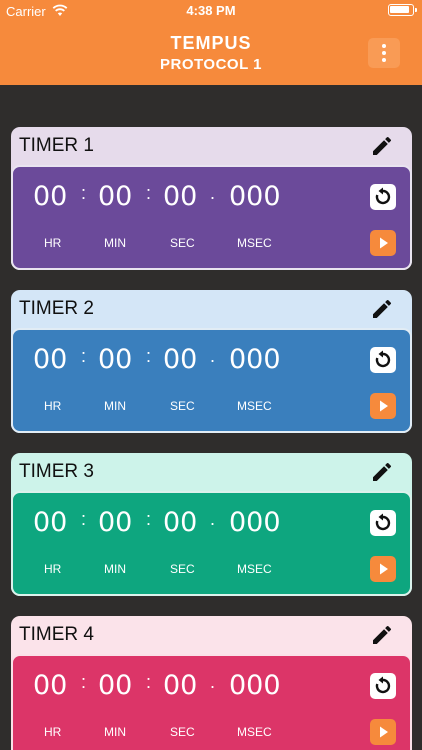  I want to click on timer-title: TIMER 2, so click(56, 308).